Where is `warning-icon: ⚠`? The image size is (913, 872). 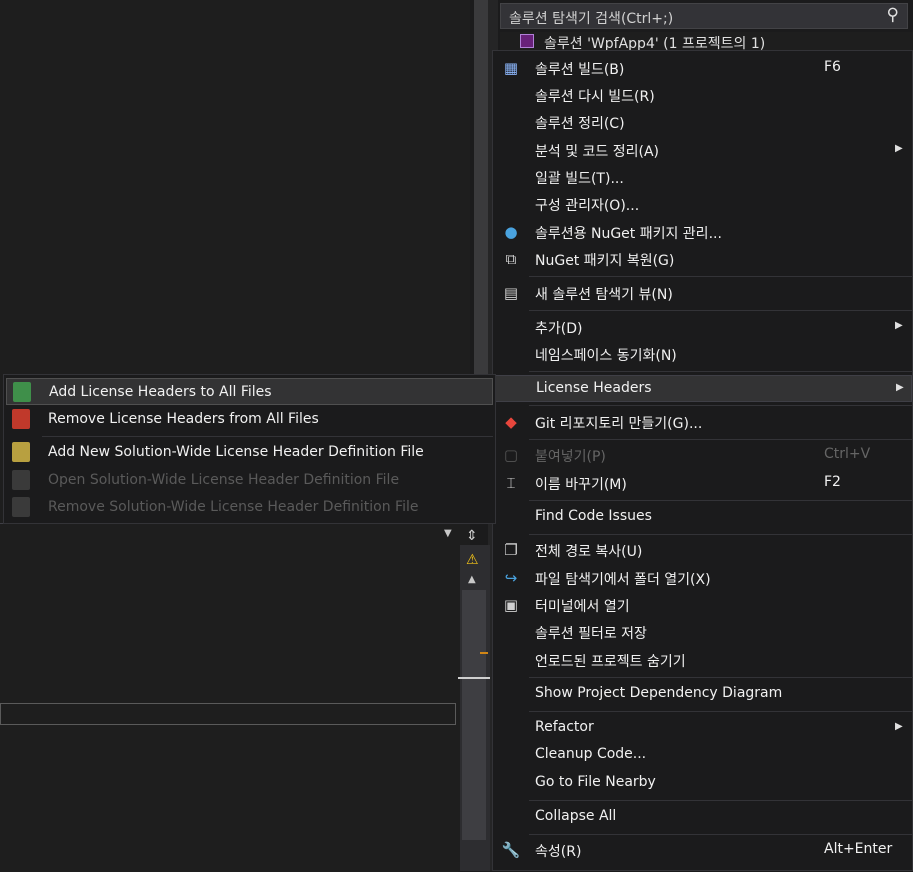
warning-icon: ⚠ is located at coordinates (472, 560).